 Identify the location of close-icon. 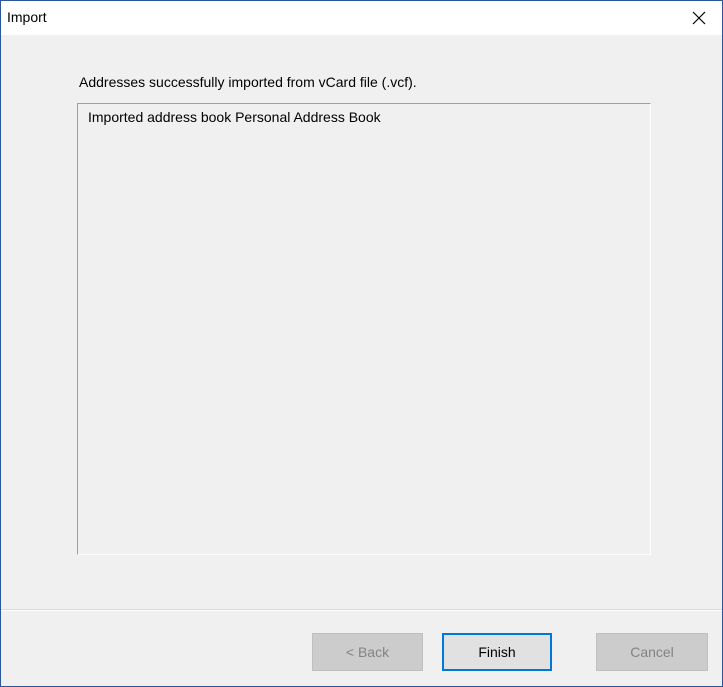
(699, 18).